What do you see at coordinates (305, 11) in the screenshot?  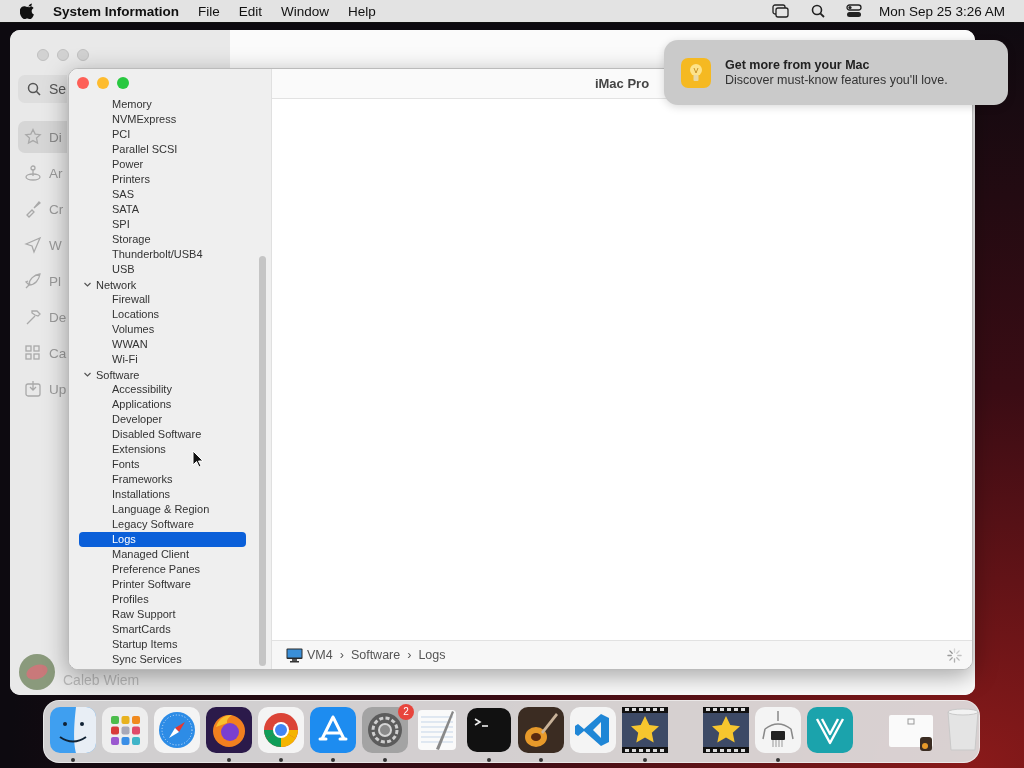 I see `menu-item: Window` at bounding box center [305, 11].